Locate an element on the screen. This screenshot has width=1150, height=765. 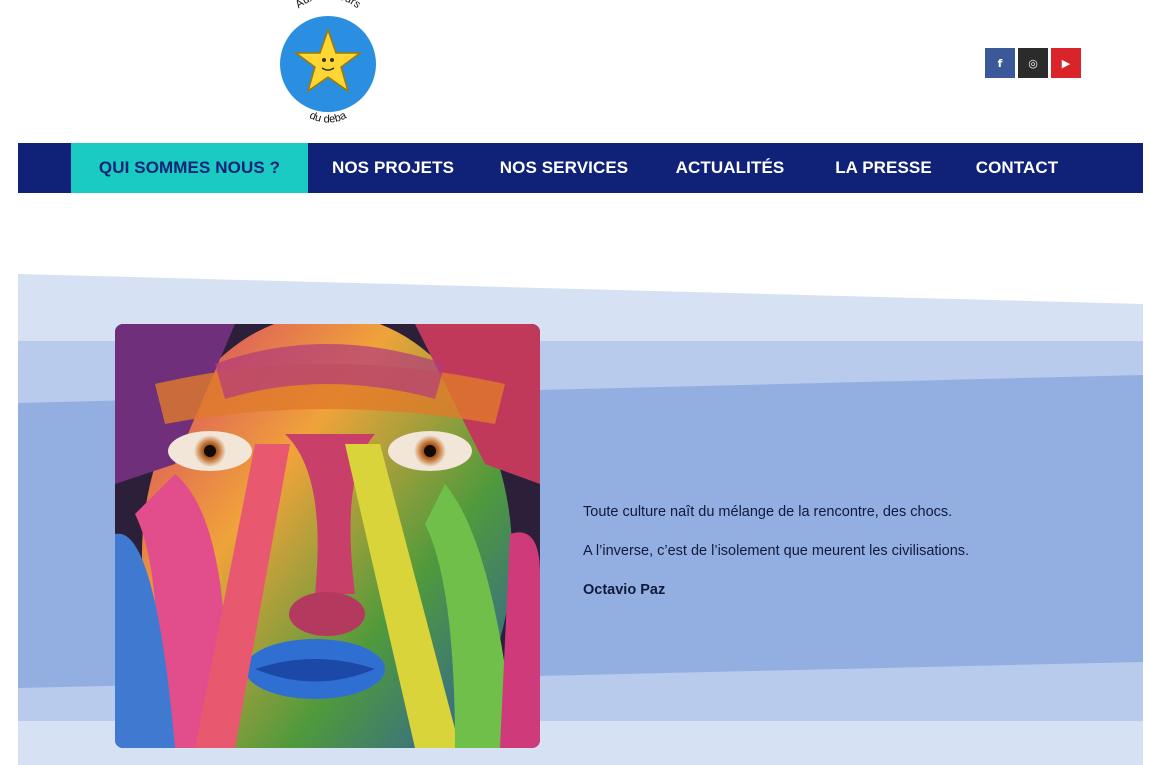
nav-item-contact: CONTACT is located at coordinates (1017, 168).